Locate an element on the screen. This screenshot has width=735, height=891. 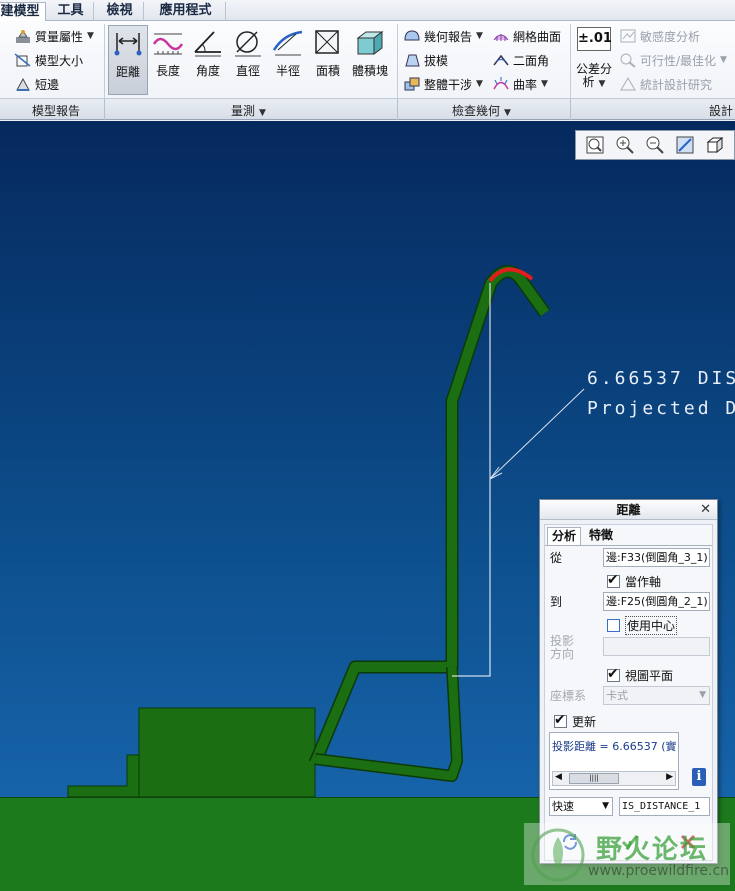
distance-button: 距離 is located at coordinates (128, 60).